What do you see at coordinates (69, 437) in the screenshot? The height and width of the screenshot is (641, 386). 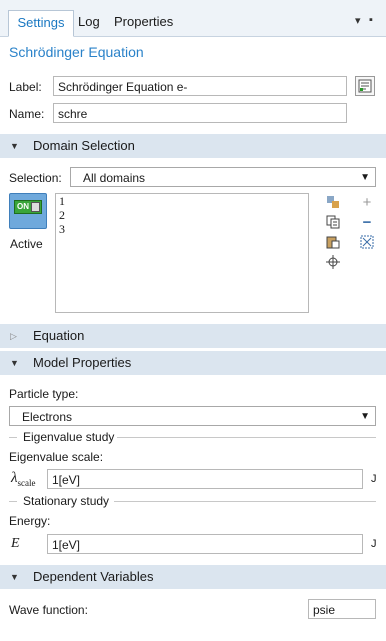 I see `eigenvalue-study-heading: Eigenvalue study` at bounding box center [69, 437].